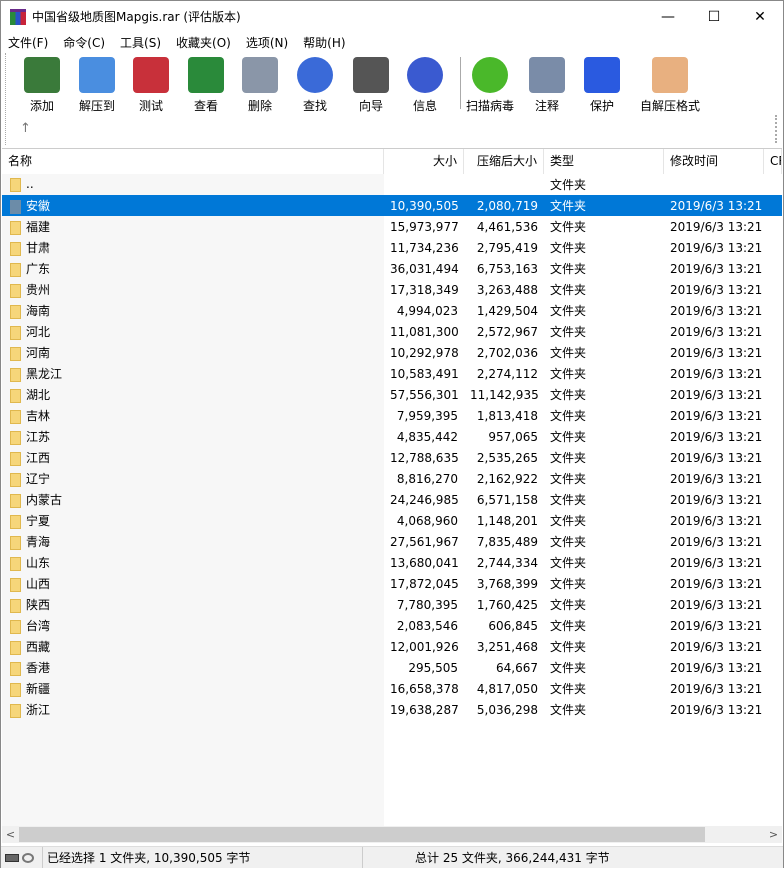 This screenshot has width=784, height=869. I want to click on menu-item: 帮助(H), so click(324, 42).